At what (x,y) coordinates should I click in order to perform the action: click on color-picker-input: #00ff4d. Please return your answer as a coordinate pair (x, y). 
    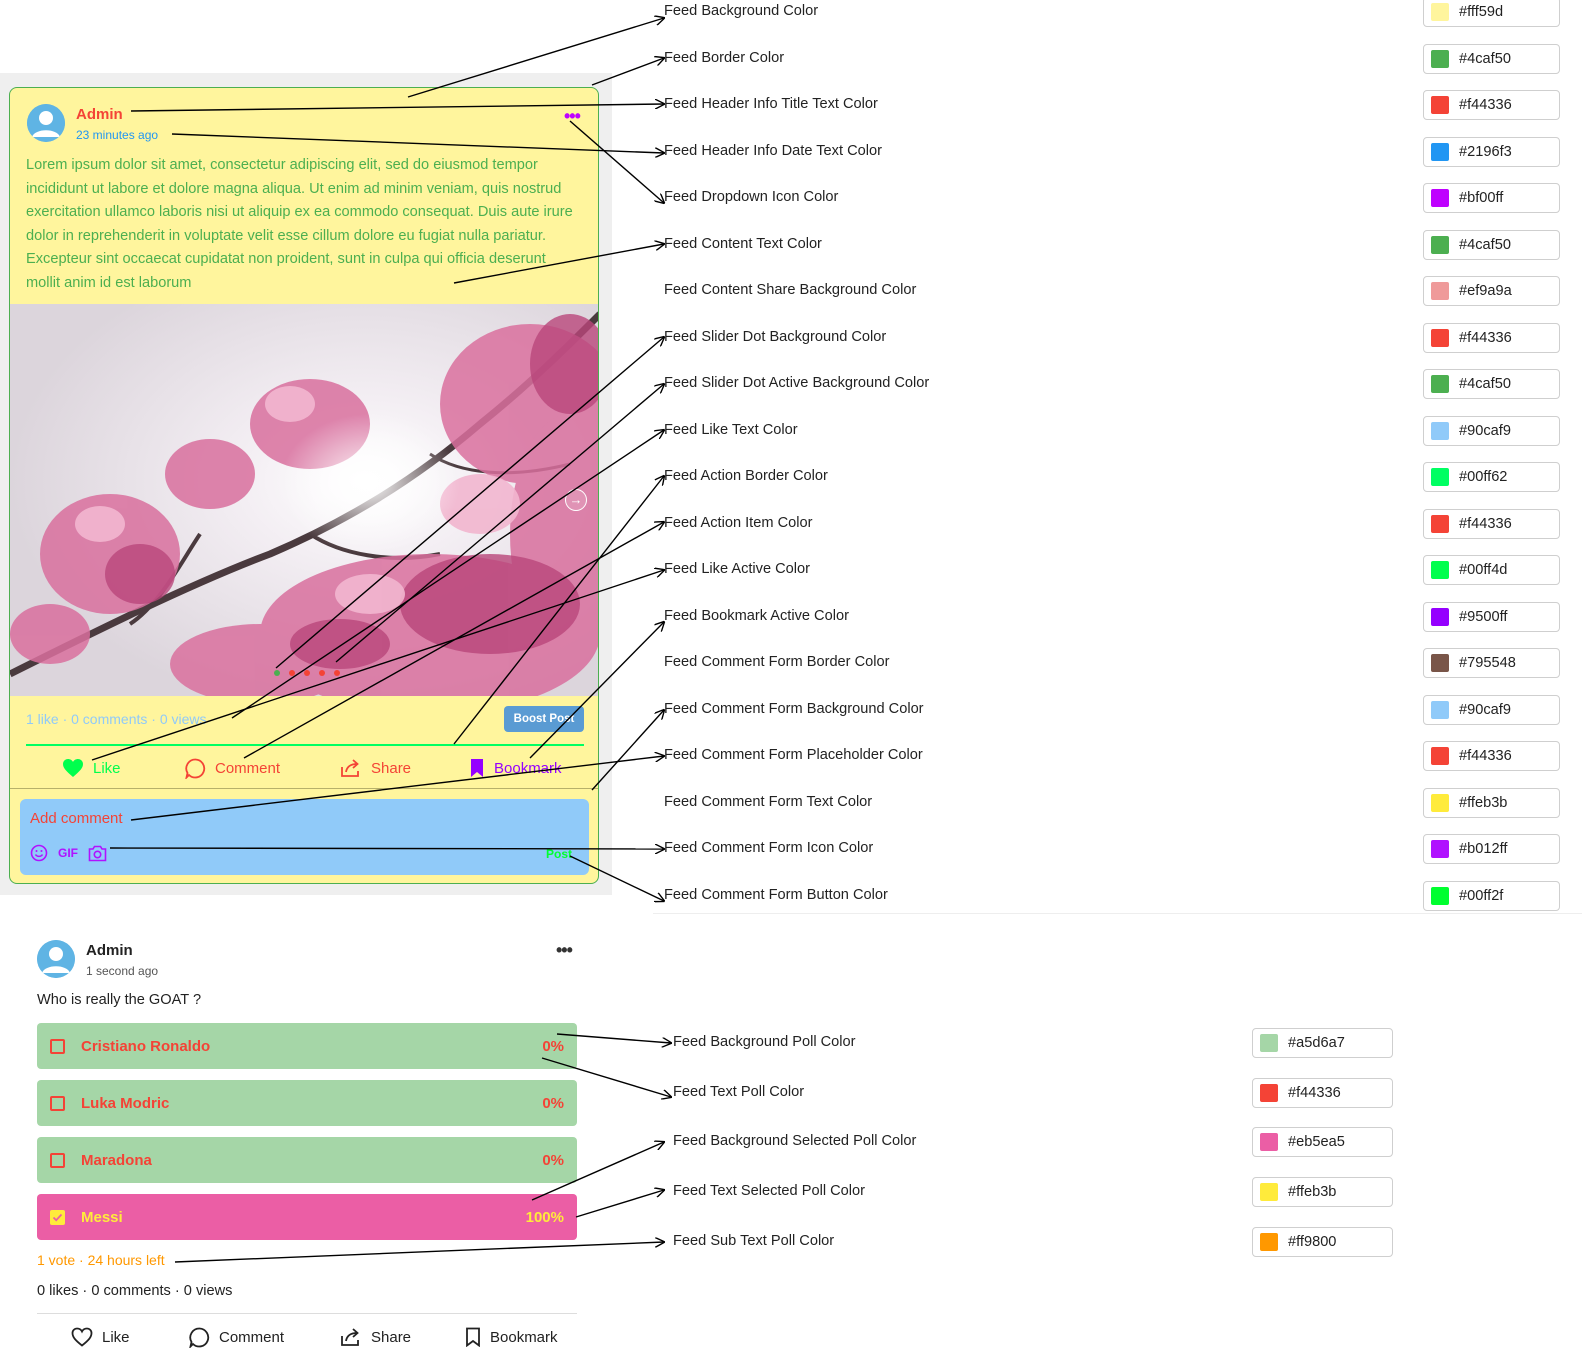
    Looking at the image, I should click on (1491, 570).